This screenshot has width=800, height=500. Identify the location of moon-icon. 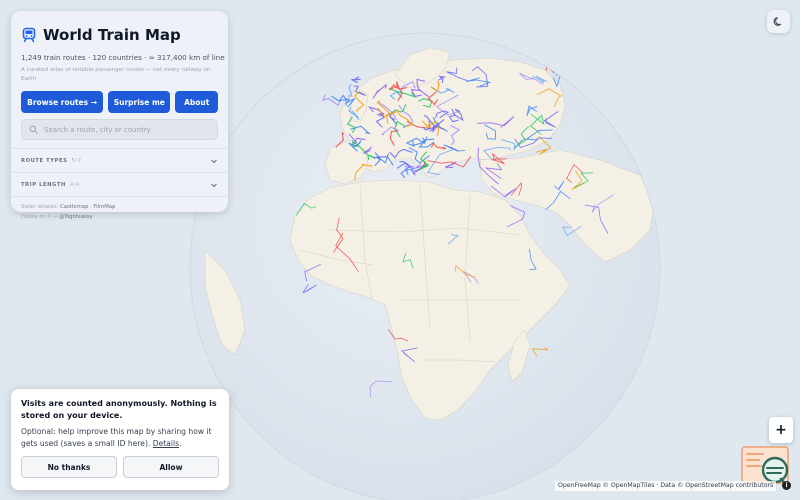
(777, 21).